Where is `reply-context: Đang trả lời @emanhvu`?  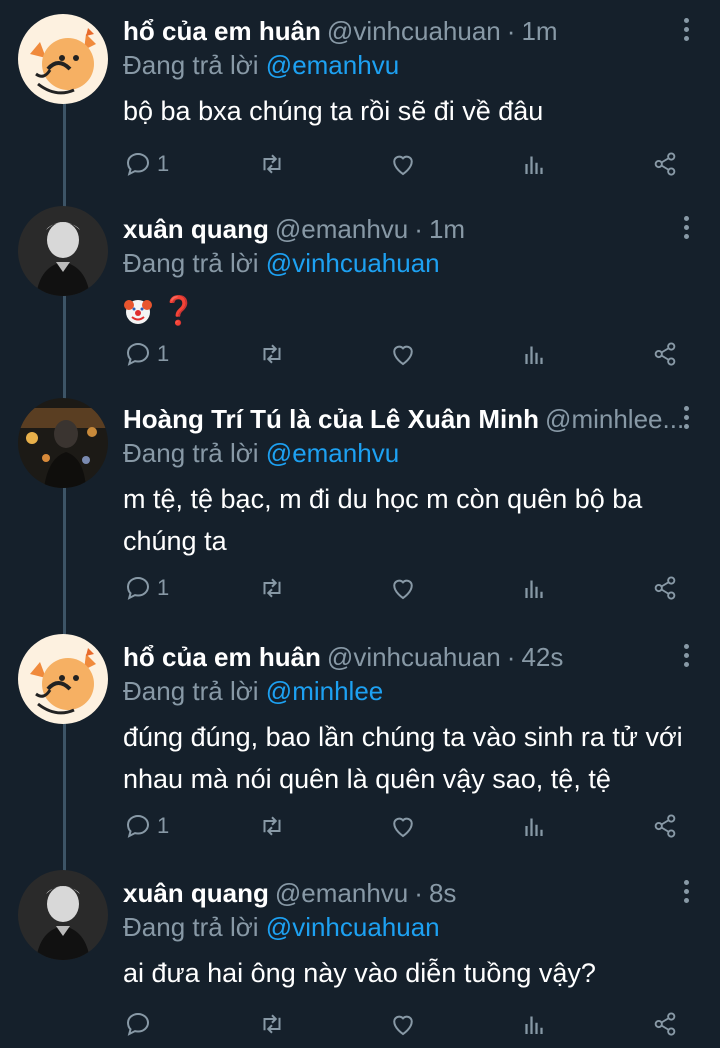
reply-context: Đang trả lời @emanhvu is located at coordinates (411, 453).